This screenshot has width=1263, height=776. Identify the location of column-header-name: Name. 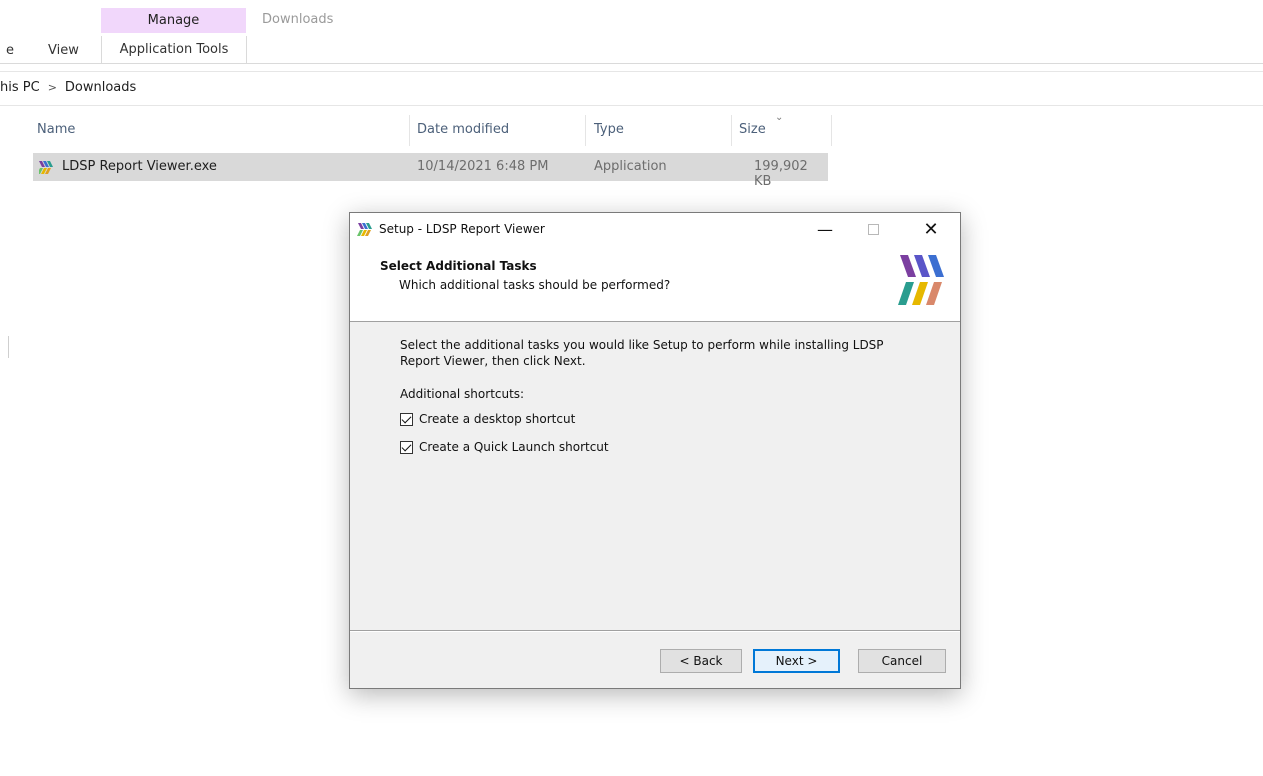
(56, 129).